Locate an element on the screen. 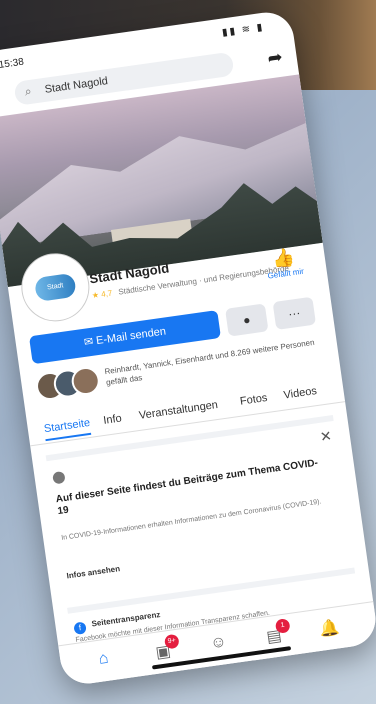 The height and width of the screenshot is (704, 376). facebook-icon: f is located at coordinates (80, 628).